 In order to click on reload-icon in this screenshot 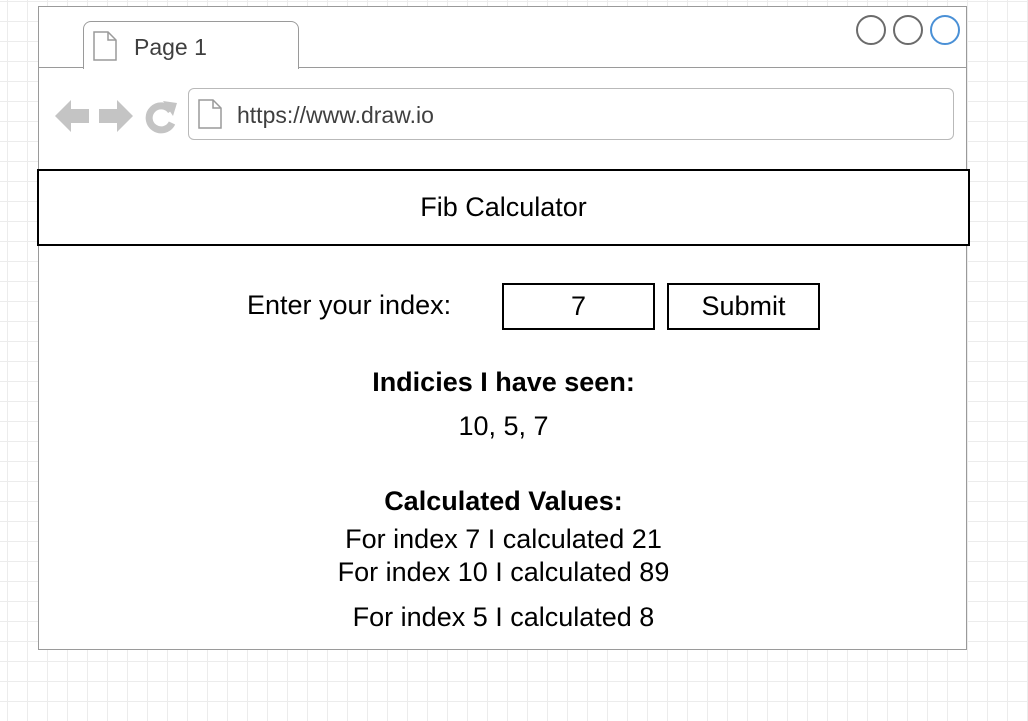, I will do `click(161, 119)`.